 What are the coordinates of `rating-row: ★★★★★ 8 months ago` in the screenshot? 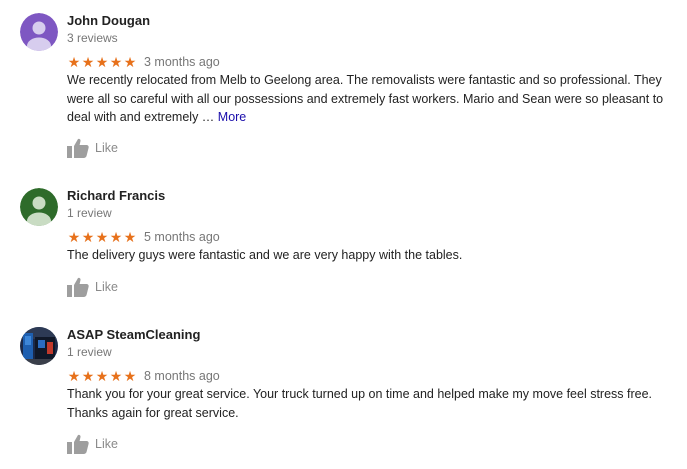 It's located at (143, 375).